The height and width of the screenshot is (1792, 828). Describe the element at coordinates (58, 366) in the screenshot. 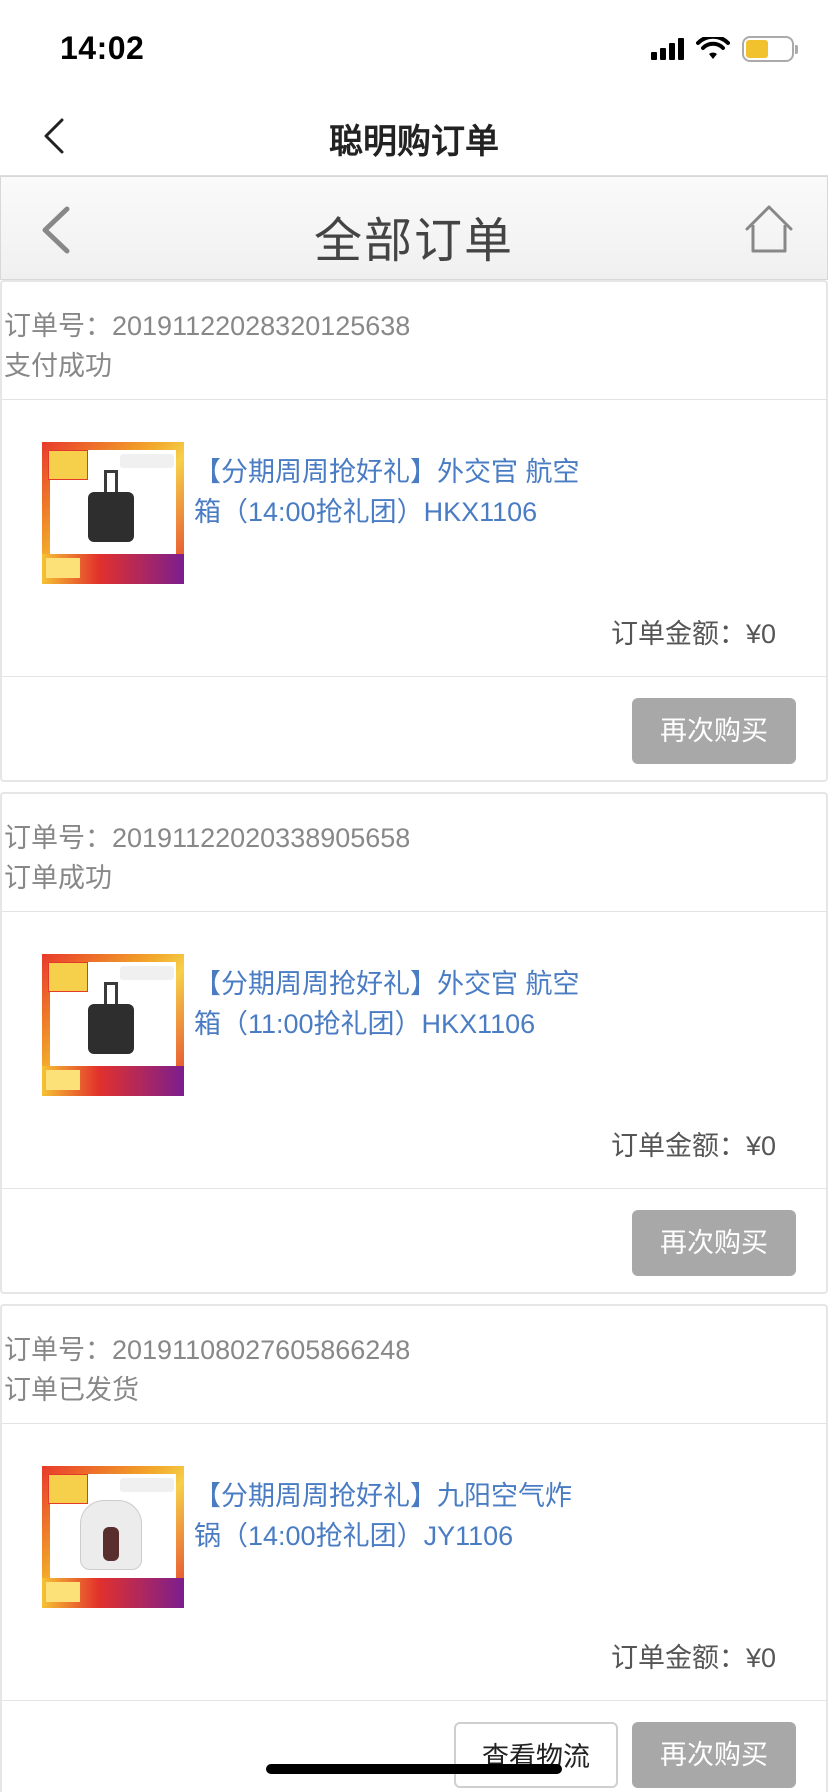

I see `order-status: 支付成功` at that location.